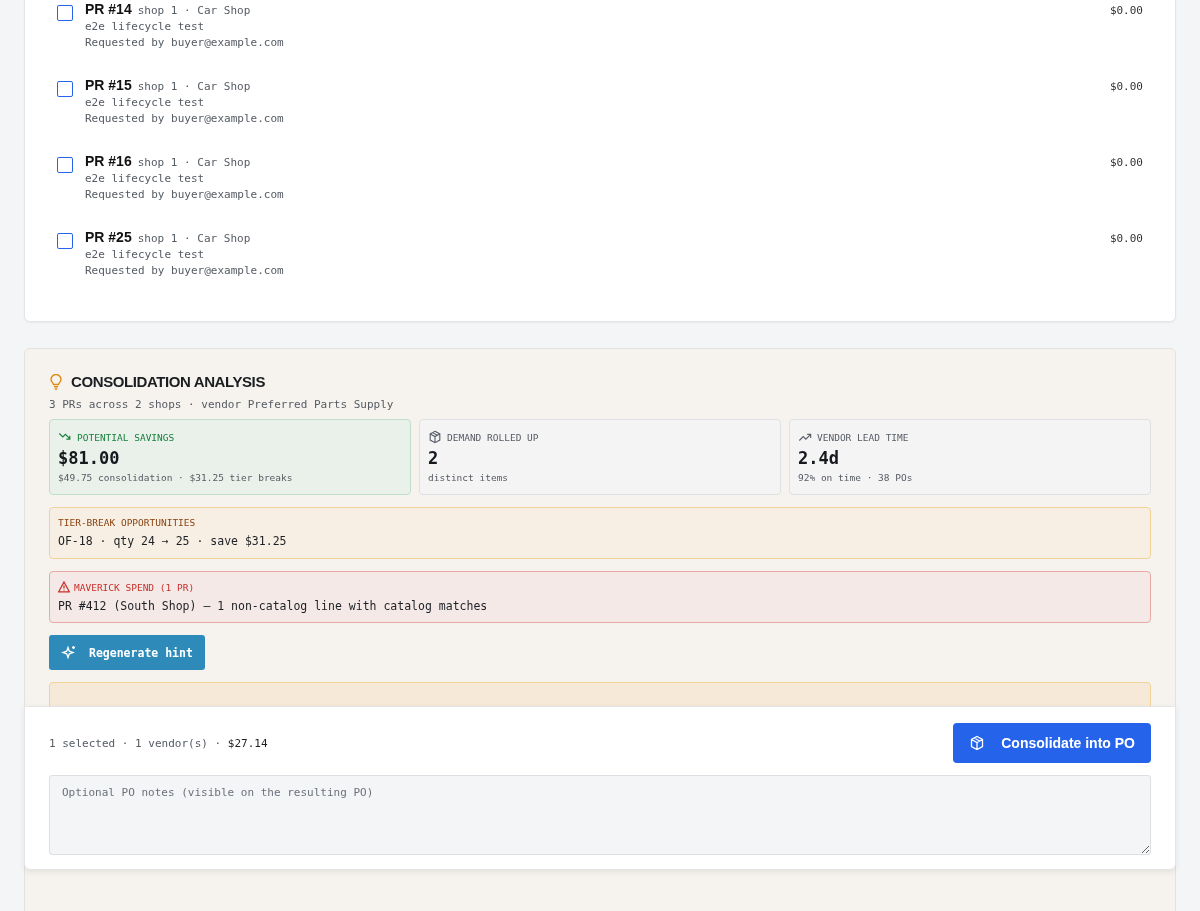 This screenshot has width=1200, height=911. Describe the element at coordinates (493, 437) in the screenshot. I see `stat-label: DEMAND ROLLED UP` at that location.